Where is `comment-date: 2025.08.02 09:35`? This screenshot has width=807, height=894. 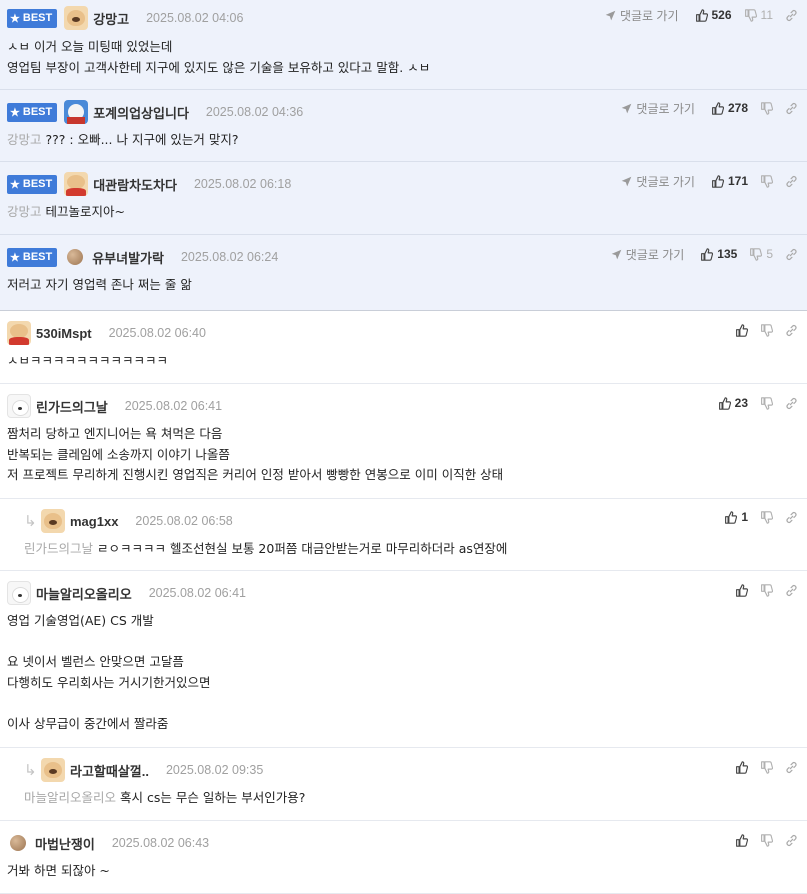 comment-date: 2025.08.02 09:35 is located at coordinates (214, 770).